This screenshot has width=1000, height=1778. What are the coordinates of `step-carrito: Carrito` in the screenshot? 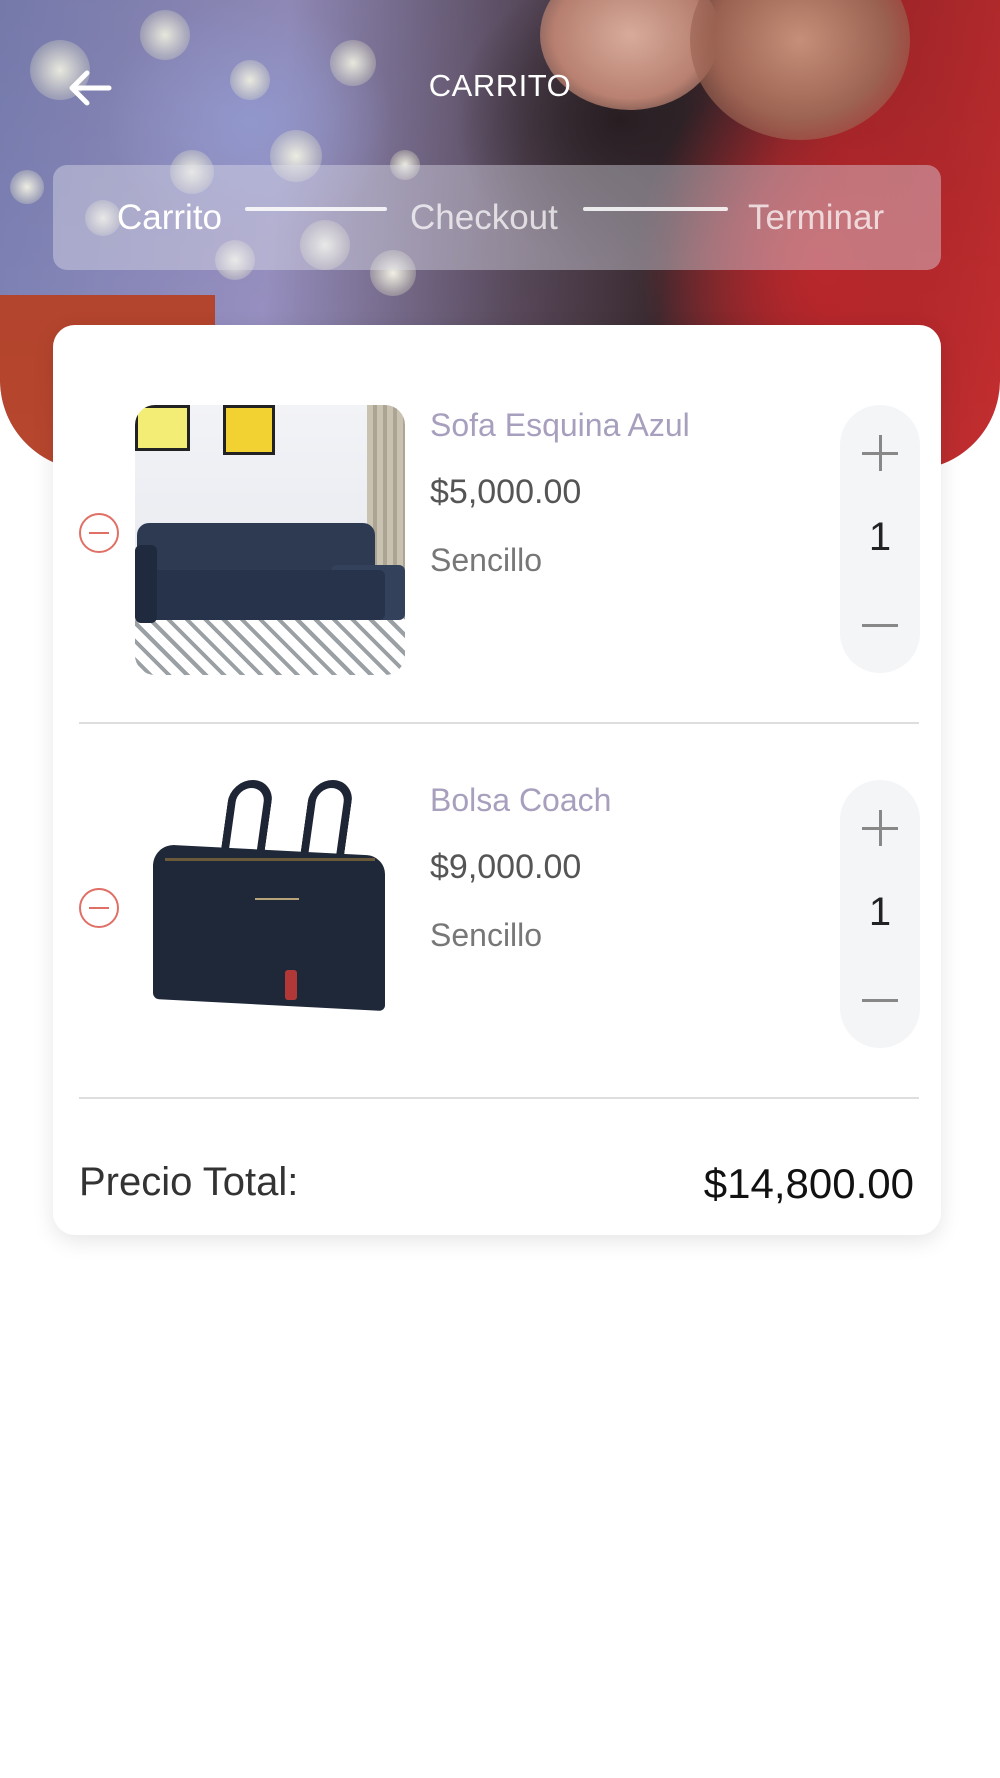 It's located at (169, 217).